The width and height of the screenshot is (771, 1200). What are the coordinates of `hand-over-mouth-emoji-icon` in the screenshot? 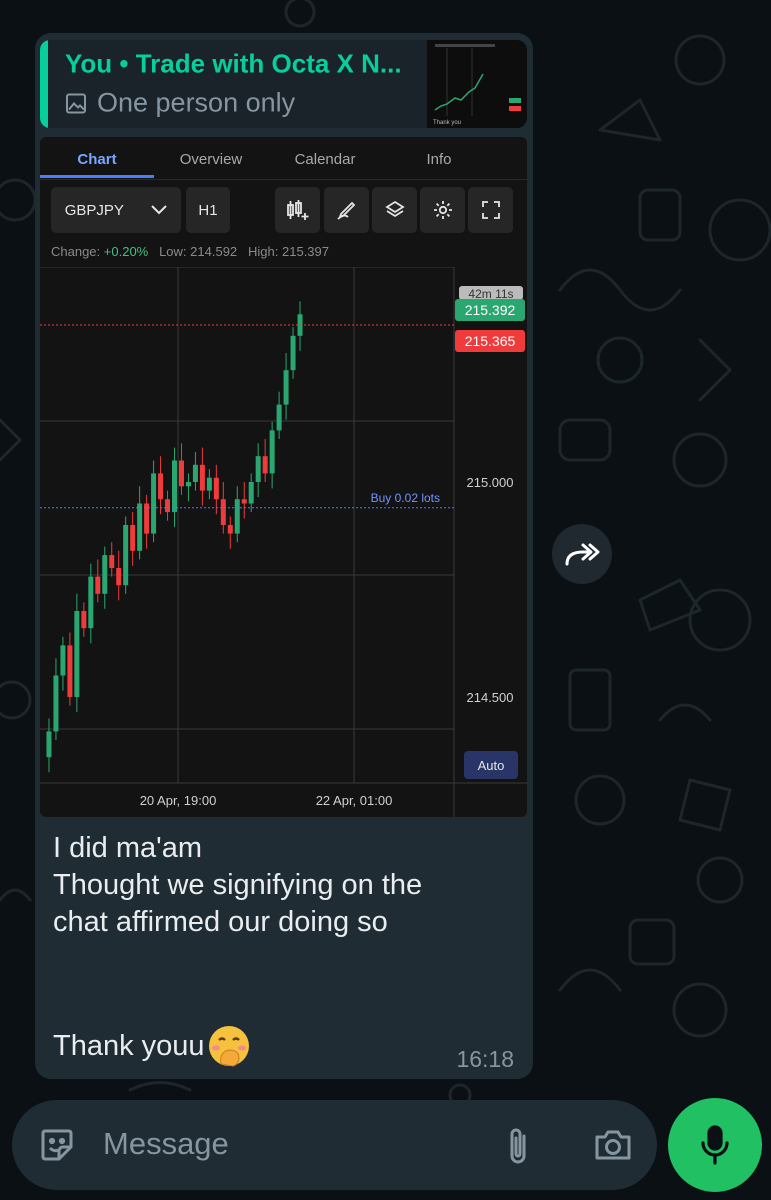 It's located at (228, 1046).